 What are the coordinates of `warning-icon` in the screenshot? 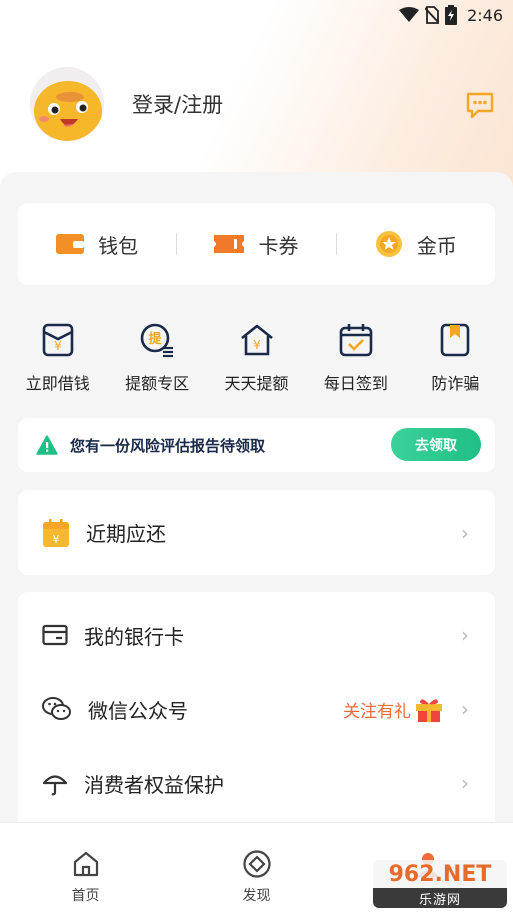 It's located at (47, 445).